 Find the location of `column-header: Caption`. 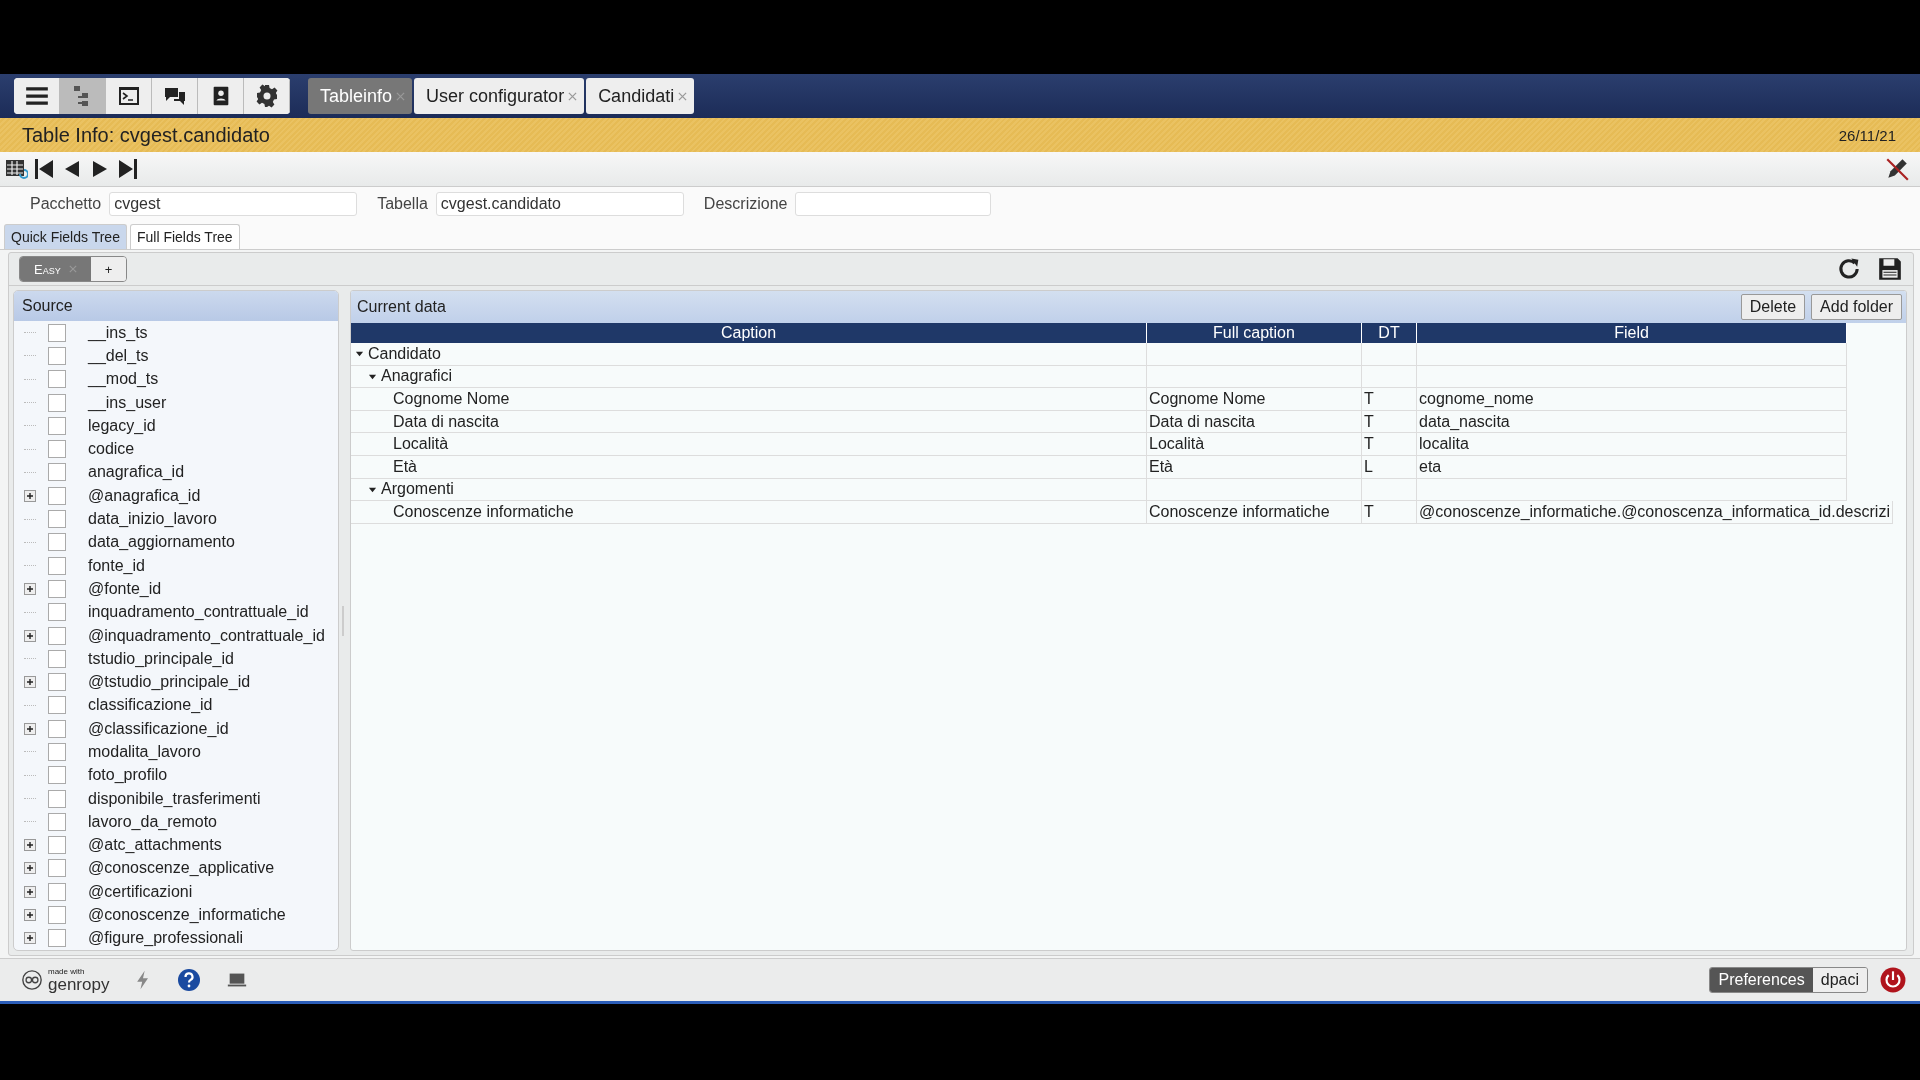

column-header: Caption is located at coordinates (749, 333).